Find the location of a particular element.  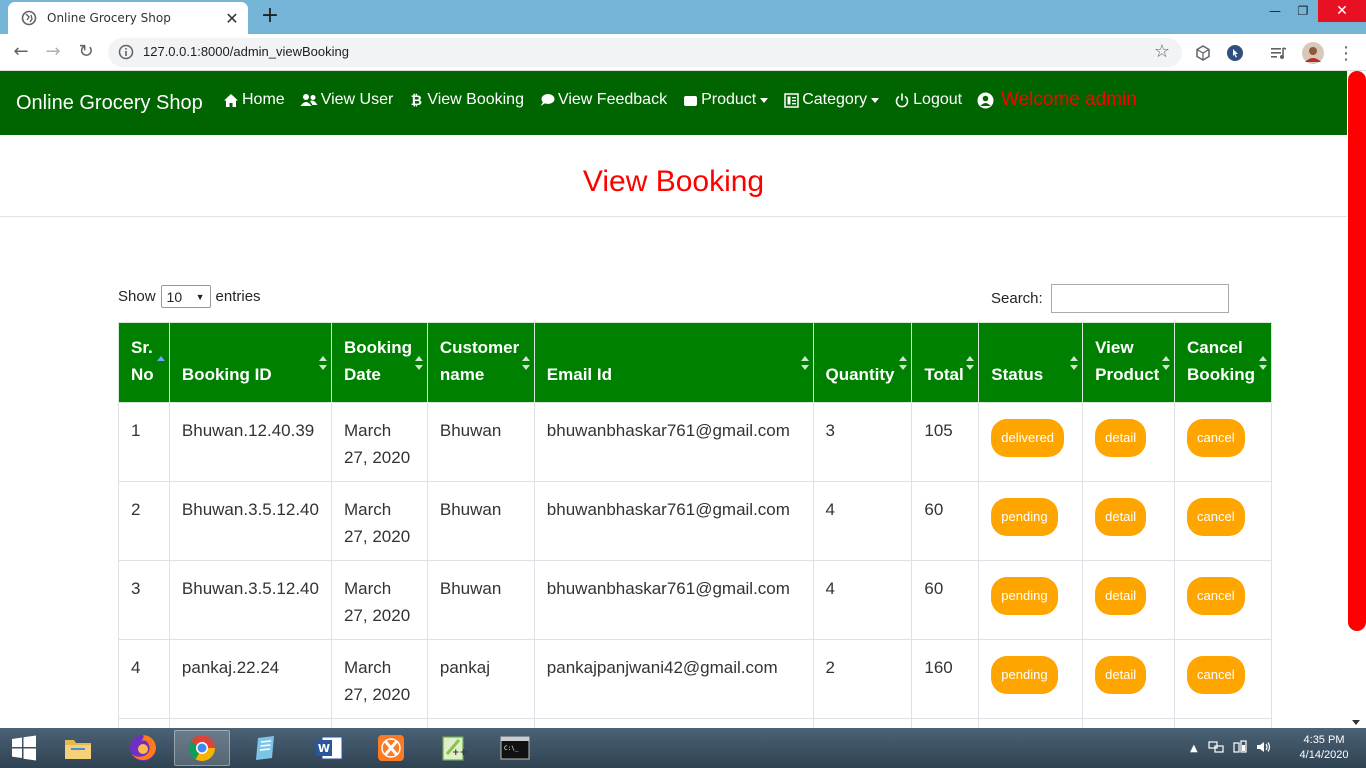

nav-home: Home is located at coordinates (254, 100).